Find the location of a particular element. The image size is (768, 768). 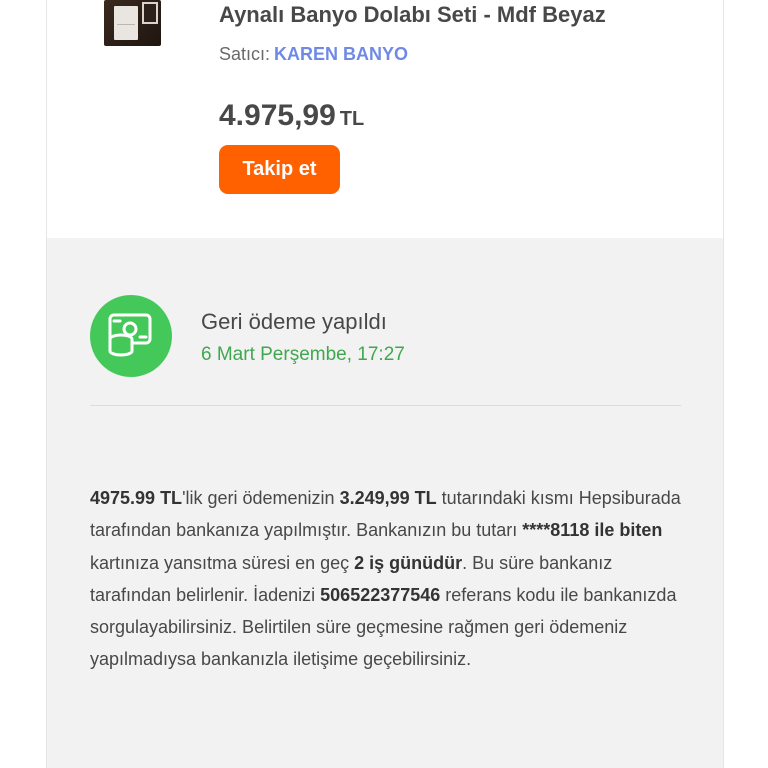

seller-name-link: KAREN BANYO is located at coordinates (341, 54).